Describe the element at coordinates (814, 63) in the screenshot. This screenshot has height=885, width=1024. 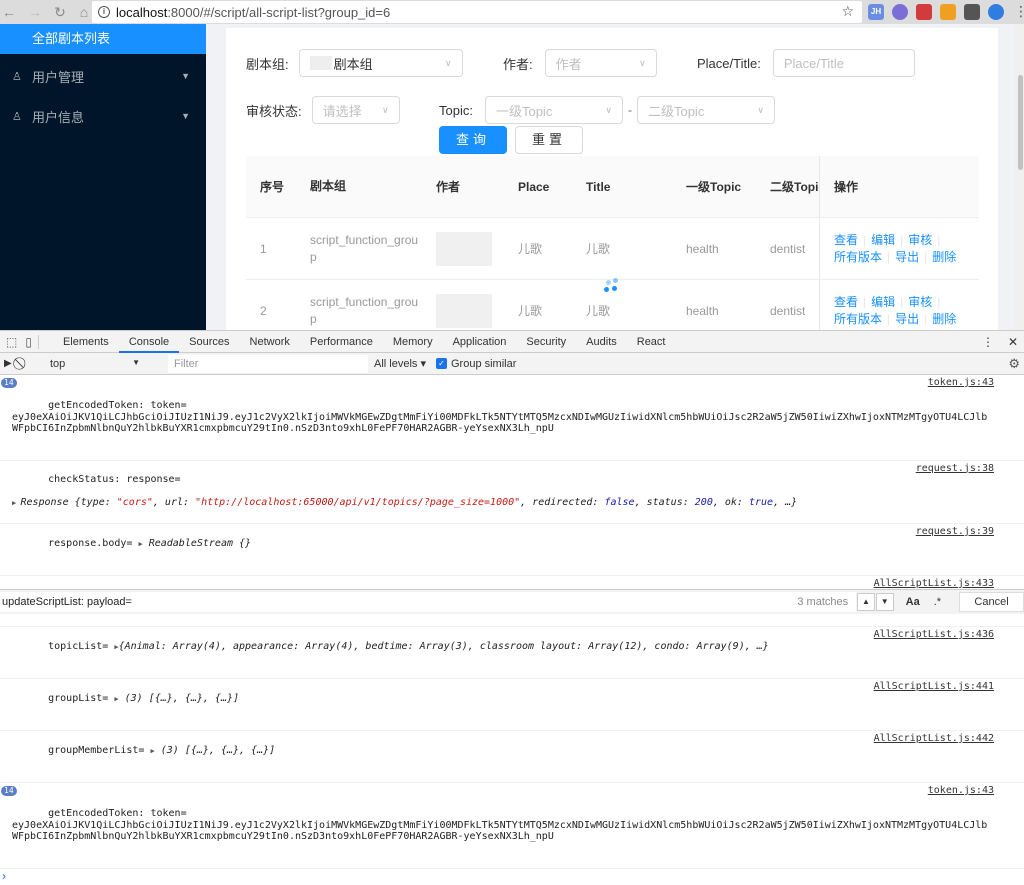
I see `place-title-placeholder: Place/Title` at that location.